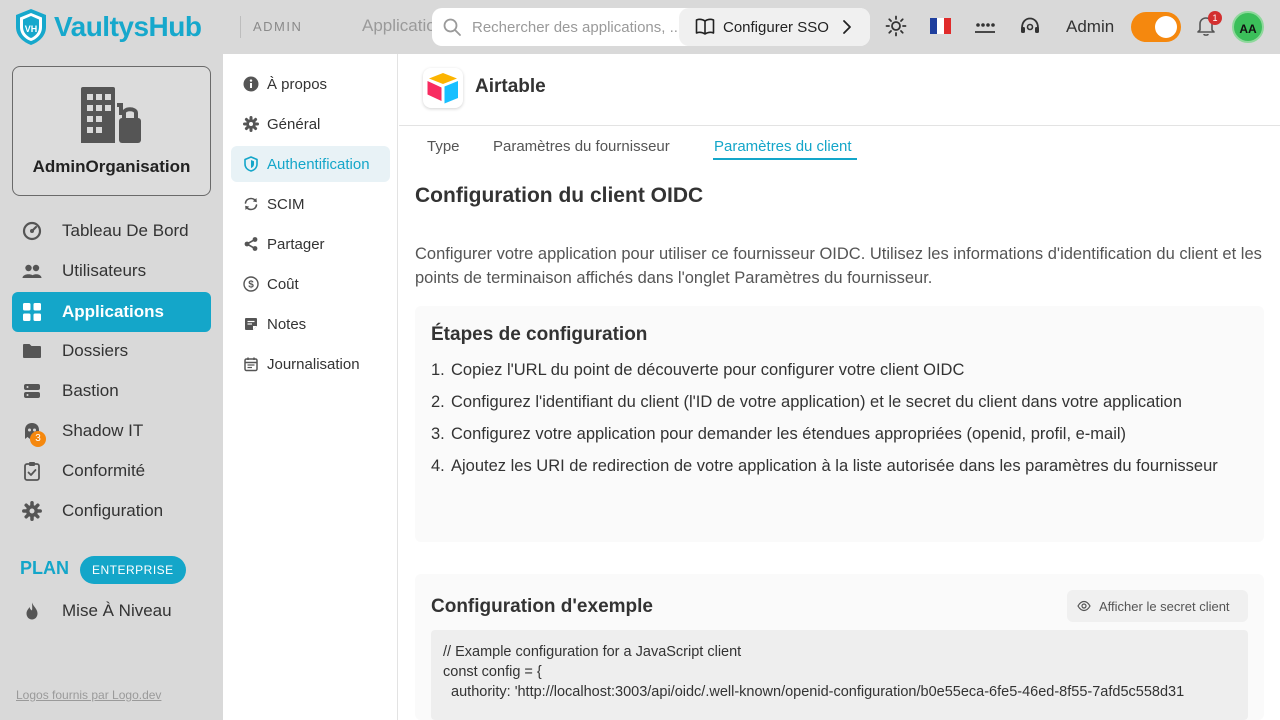 Image resolution: width=1280 pixels, height=720 pixels. I want to click on app-header: Airtable, so click(839, 90).